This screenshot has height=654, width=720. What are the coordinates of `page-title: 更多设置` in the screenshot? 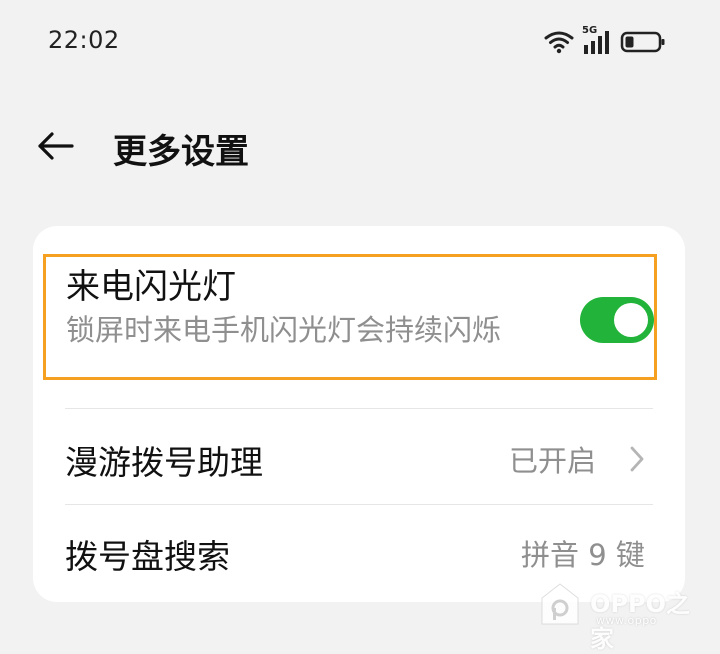 It's located at (181, 152).